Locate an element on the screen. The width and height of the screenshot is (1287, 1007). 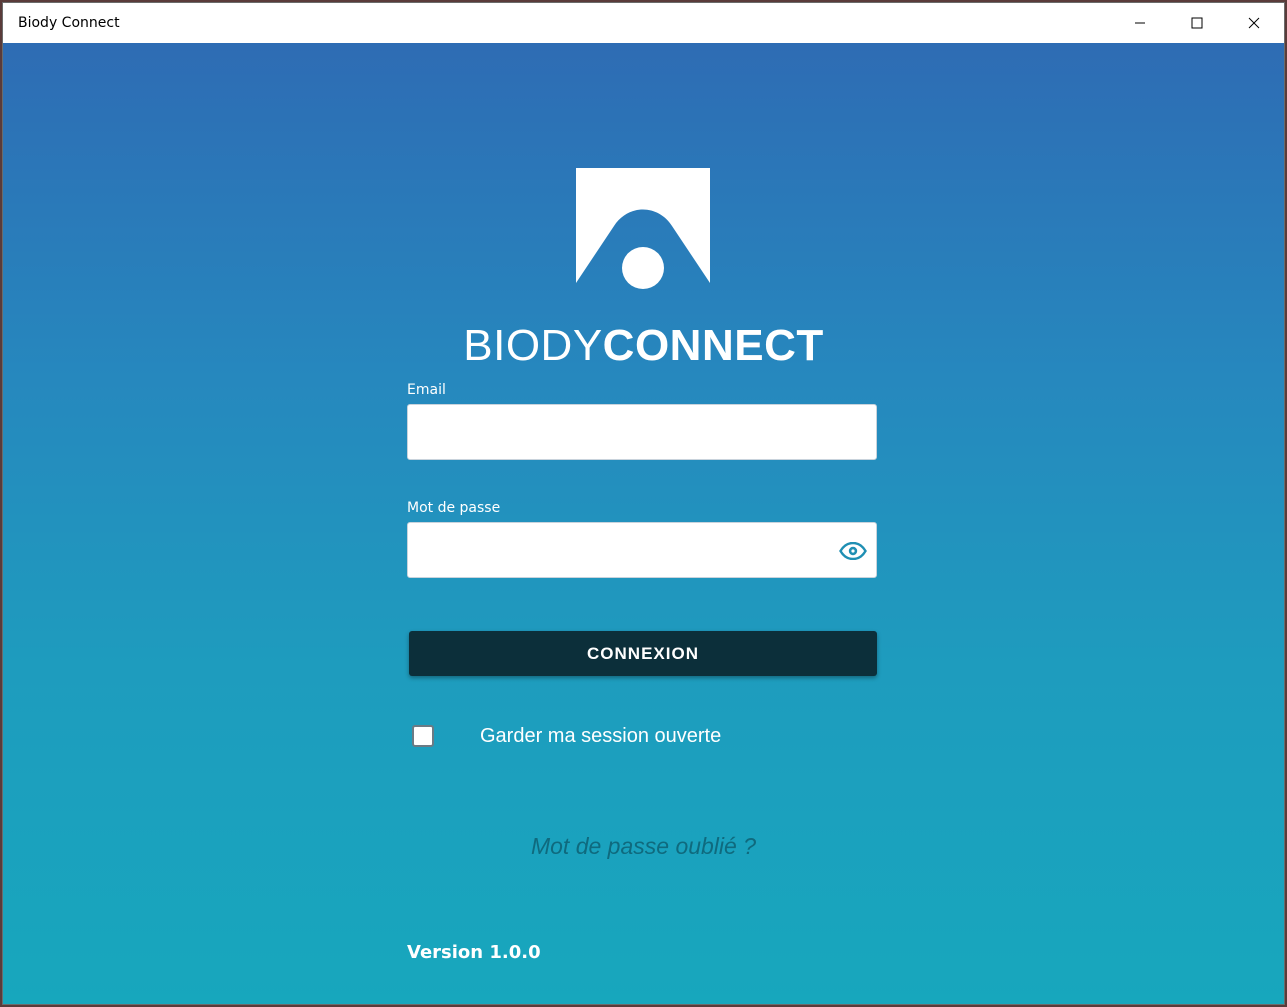
minimize-icon is located at coordinates (1140, 23).